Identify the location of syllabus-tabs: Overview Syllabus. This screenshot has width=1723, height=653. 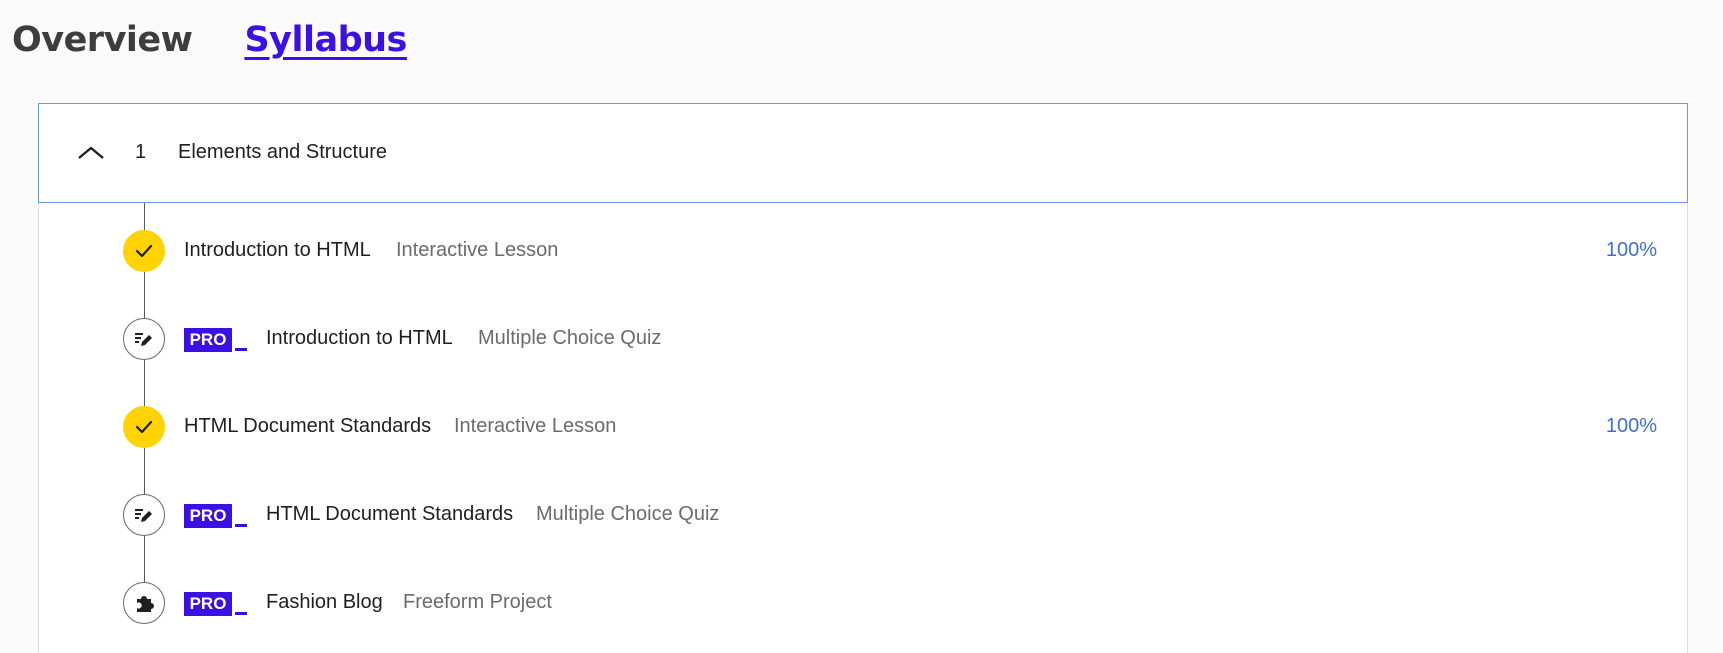
(209, 40).